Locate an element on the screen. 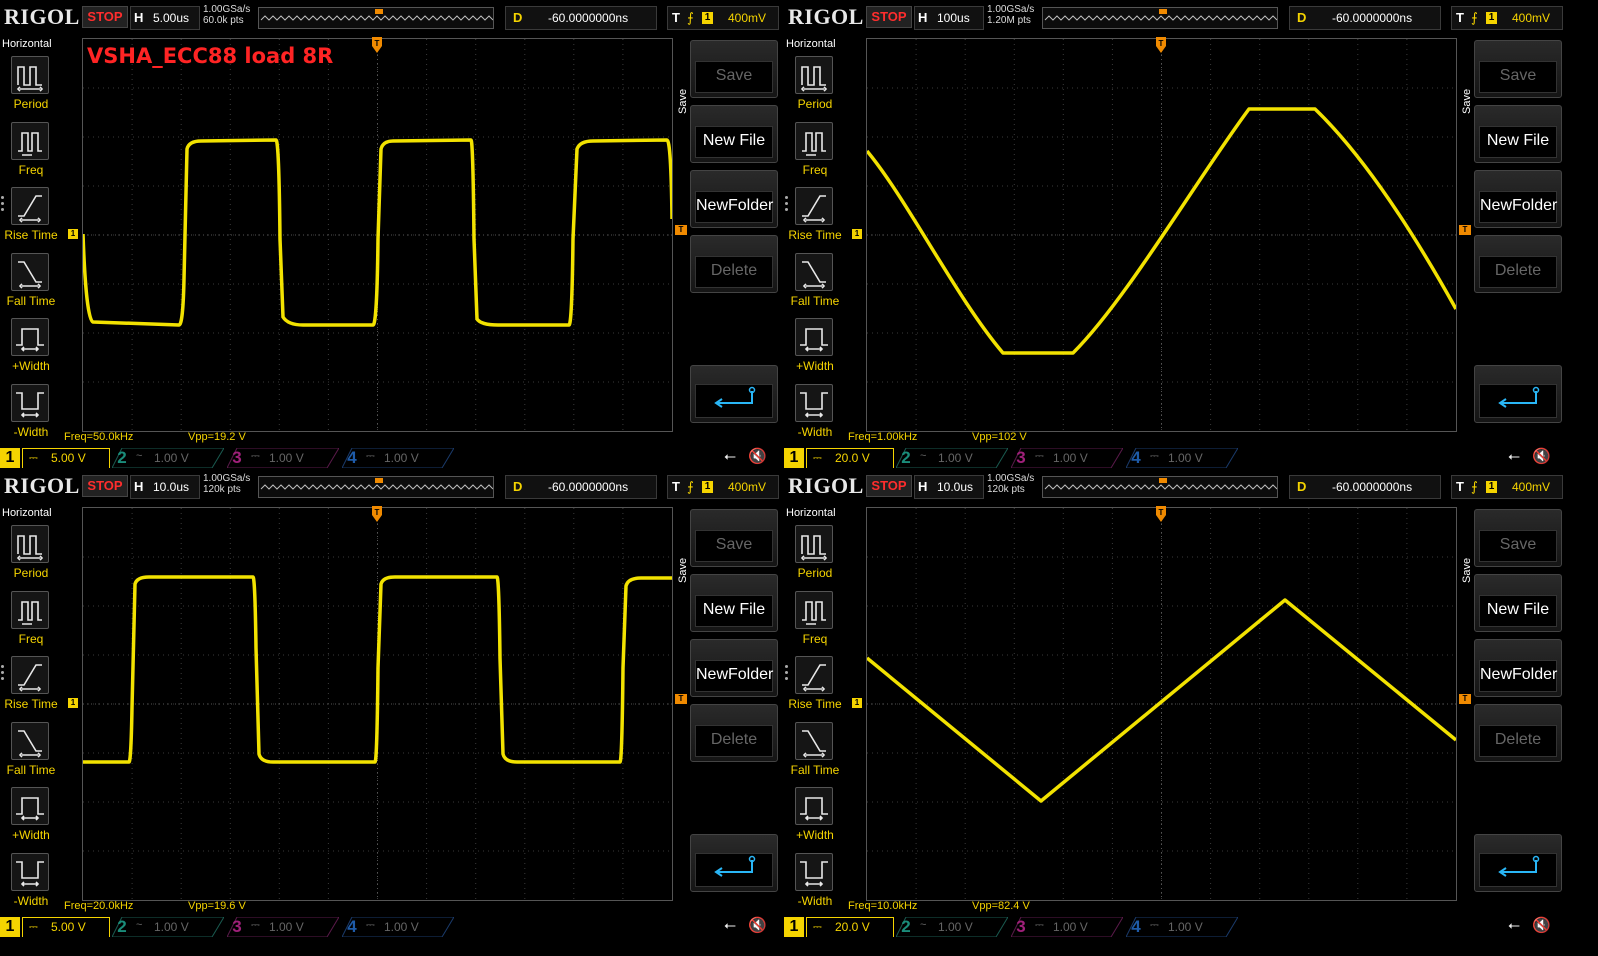 This screenshot has height=956, width=1598. measure-item-label: -Width is located at coordinates (815, 900).